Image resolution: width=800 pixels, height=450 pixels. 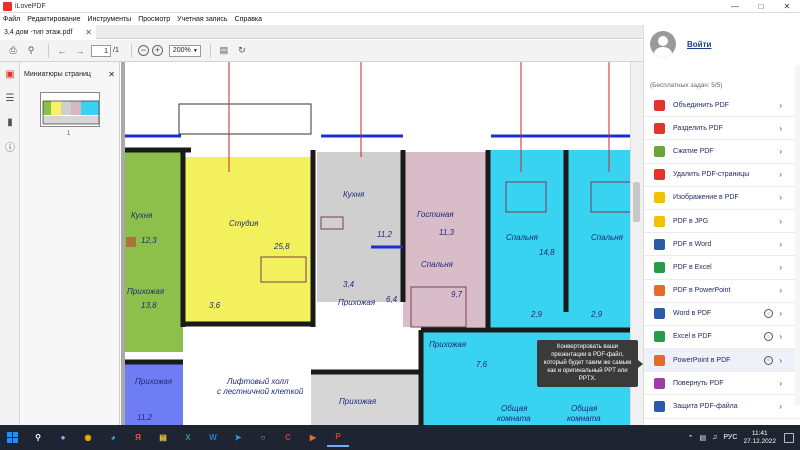 I want to click on tool-label: Разделить PDF, so click(x=698, y=128).